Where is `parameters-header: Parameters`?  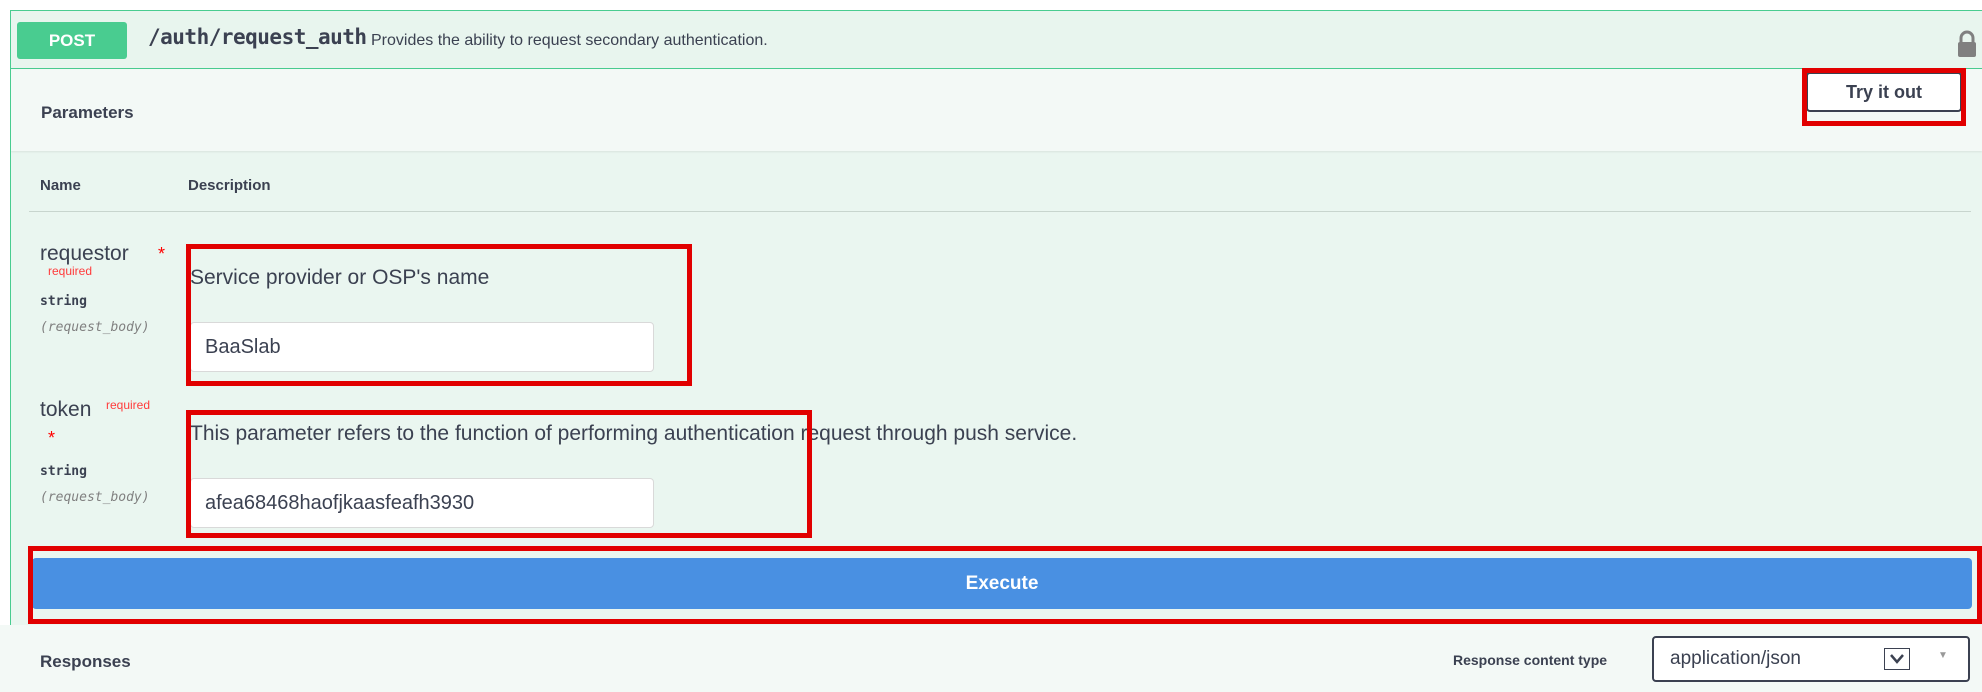
parameters-header: Parameters is located at coordinates (996, 110).